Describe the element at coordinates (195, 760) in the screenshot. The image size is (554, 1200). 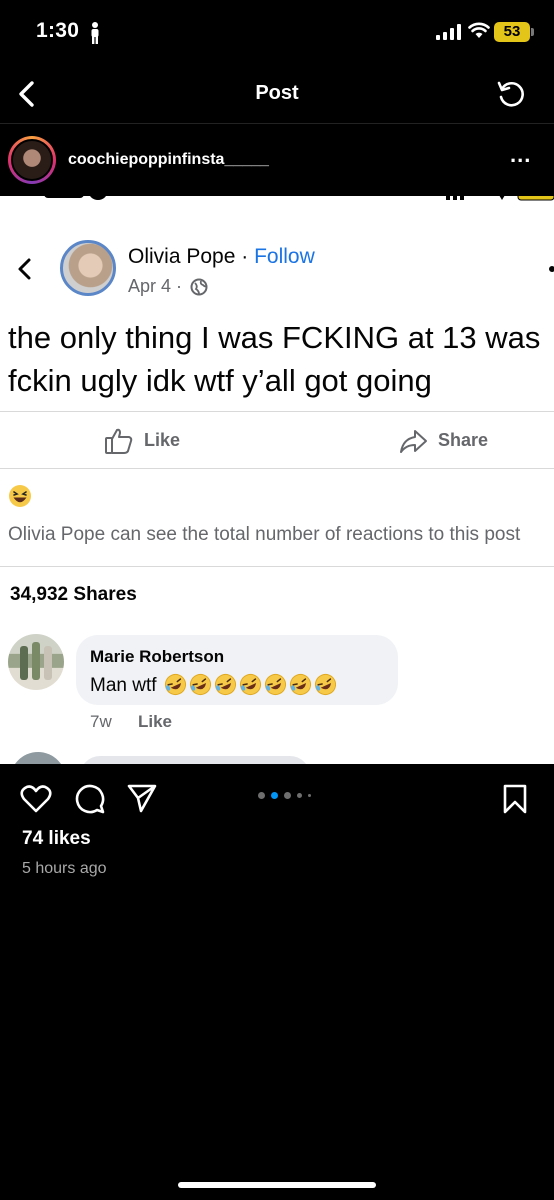
I see `next-comment-bubble` at that location.